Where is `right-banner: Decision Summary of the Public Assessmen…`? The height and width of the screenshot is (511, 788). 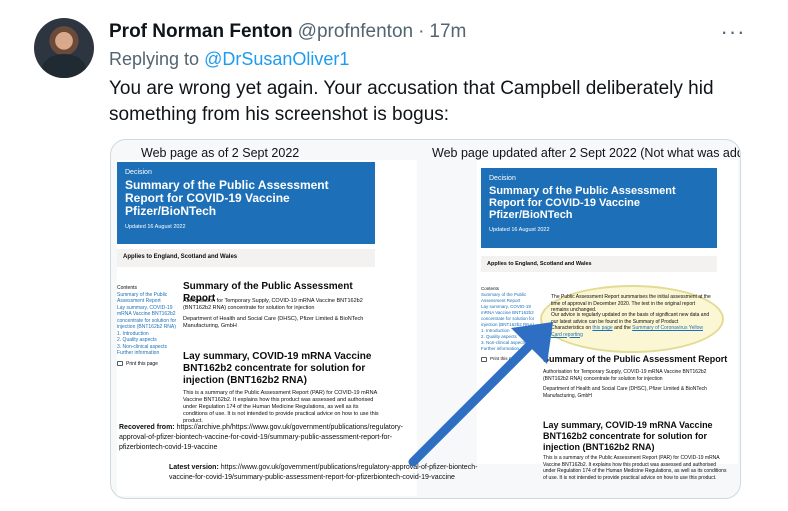 right-banner: Decision Summary of the Public Assessmen… is located at coordinates (599, 208).